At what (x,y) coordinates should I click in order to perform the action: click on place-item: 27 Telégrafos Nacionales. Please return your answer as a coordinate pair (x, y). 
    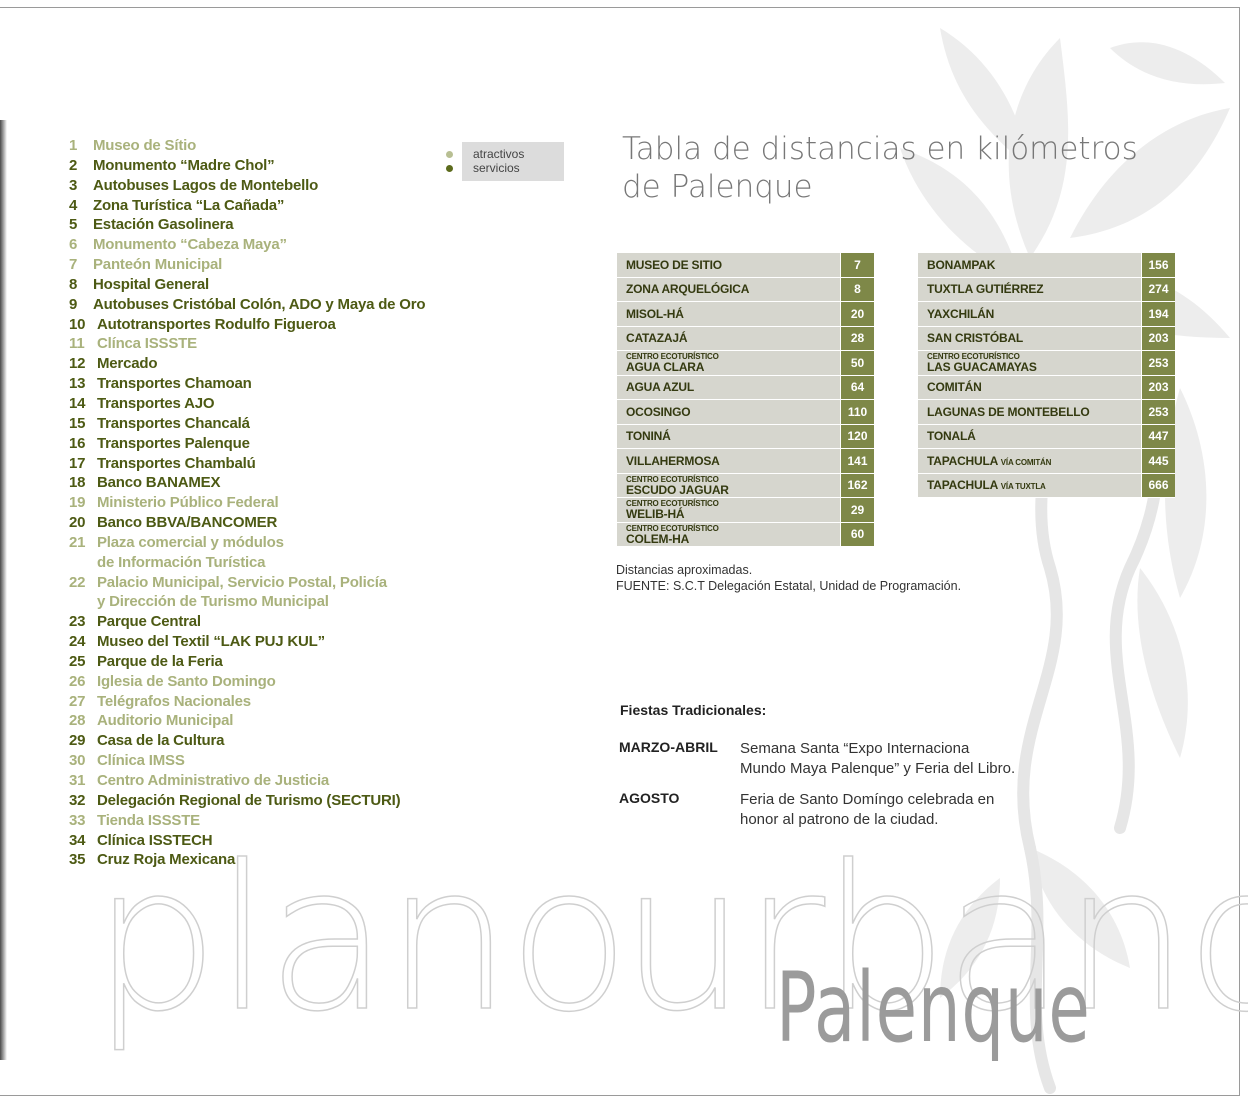
    Looking at the image, I should click on (247, 702).